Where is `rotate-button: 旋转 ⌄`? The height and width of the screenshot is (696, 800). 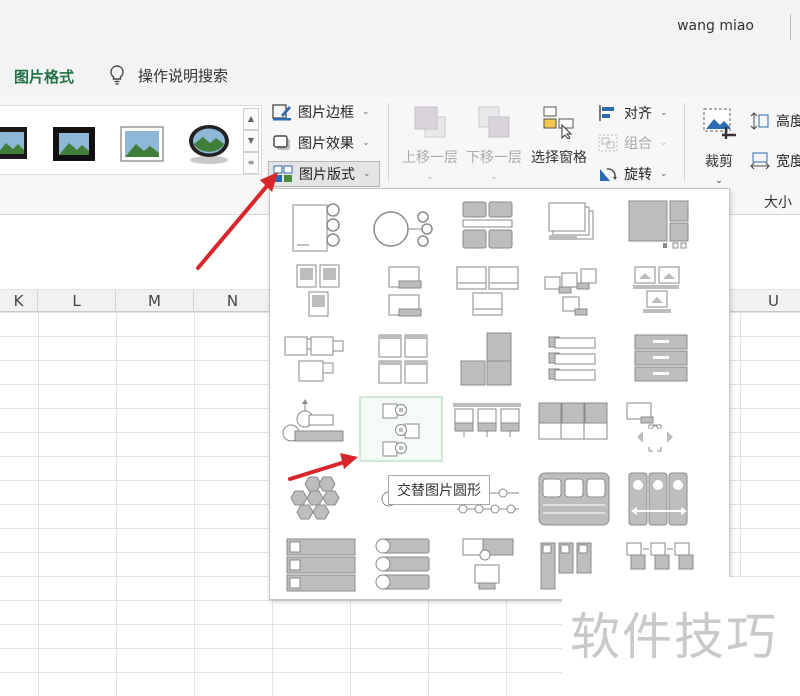
rotate-button: 旋转 ⌄ is located at coordinates (633, 174).